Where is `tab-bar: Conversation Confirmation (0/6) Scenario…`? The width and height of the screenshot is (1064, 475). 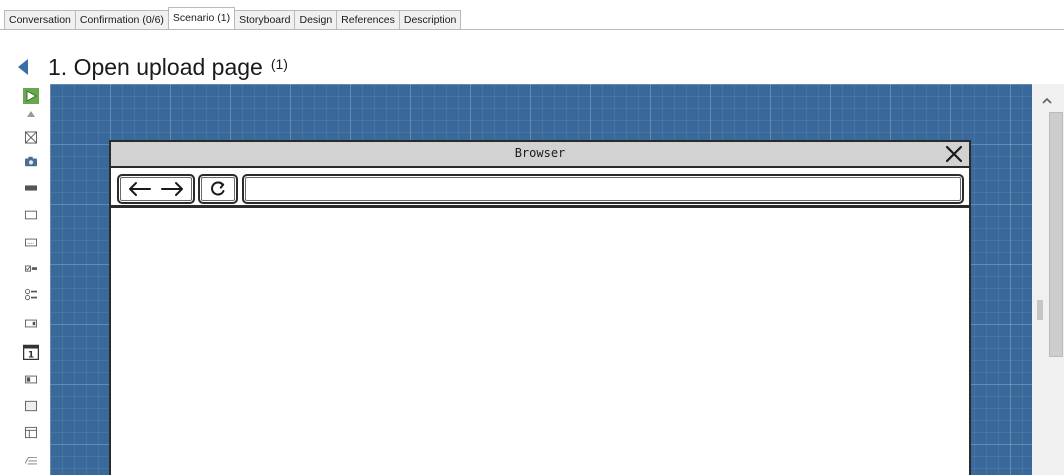
tab-bar: Conversation Confirmation (0/6) Scenario… is located at coordinates (532, 16).